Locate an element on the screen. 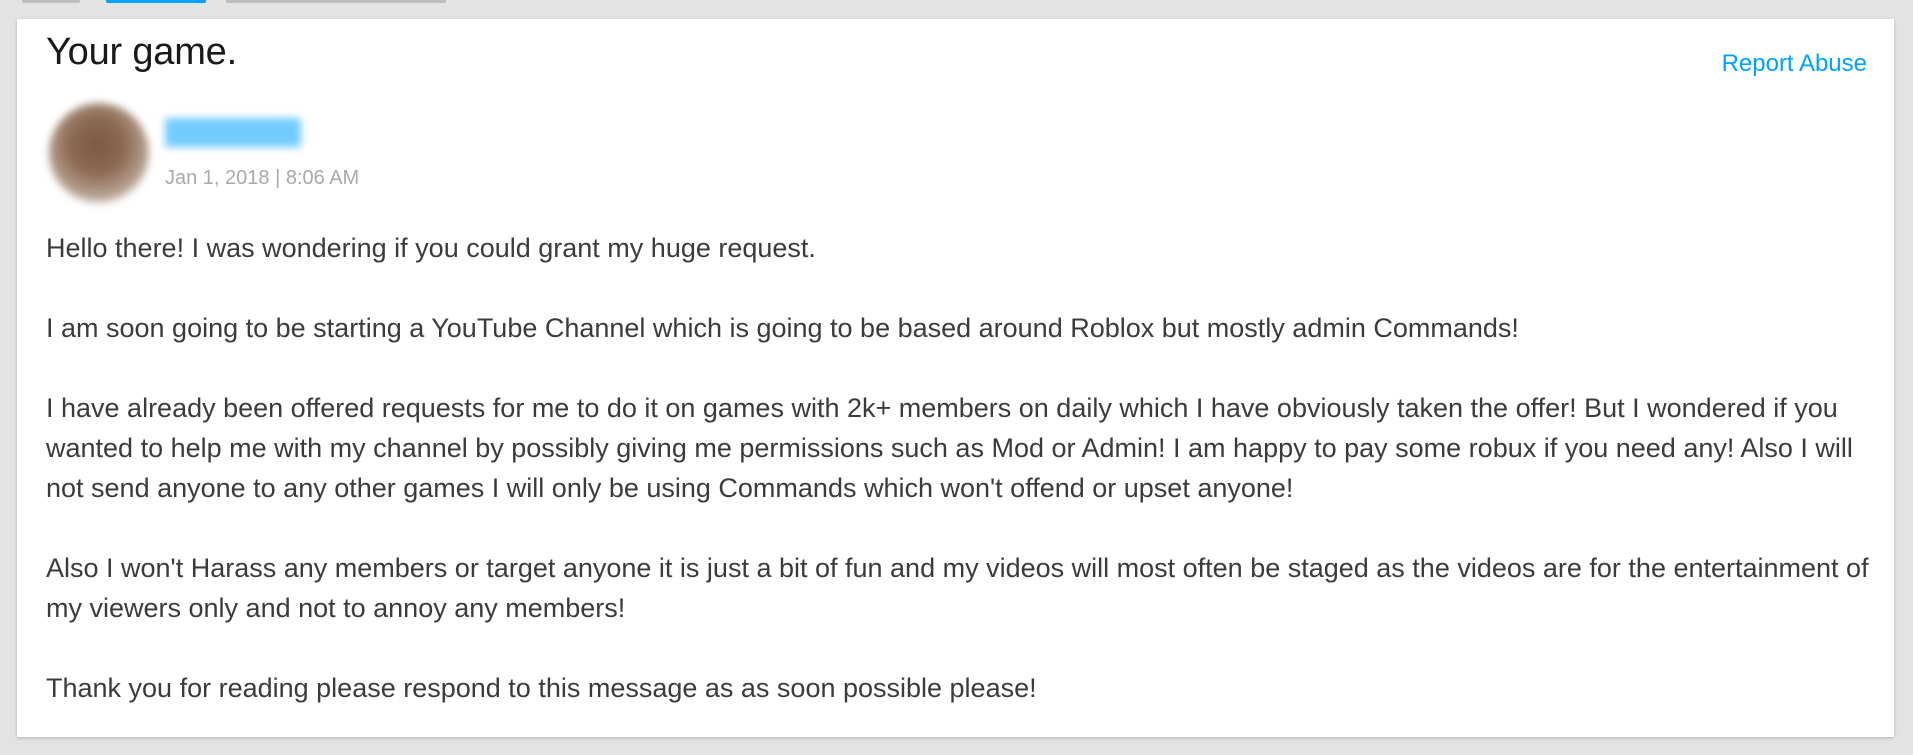 The width and height of the screenshot is (1913, 755). sender-name-link: ████████ is located at coordinates (233, 133).